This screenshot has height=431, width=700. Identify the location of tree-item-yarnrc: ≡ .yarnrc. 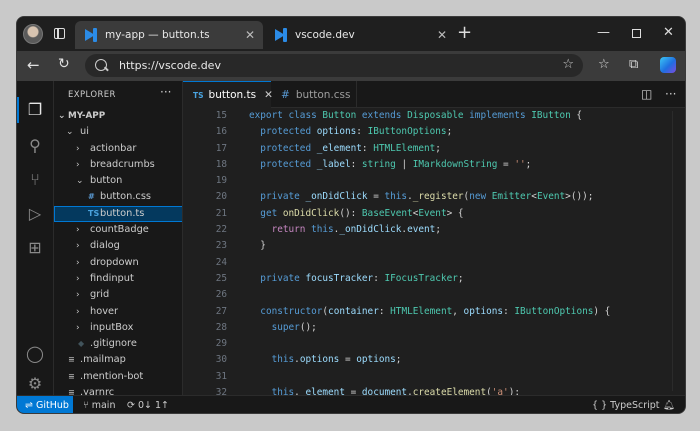
(118, 390).